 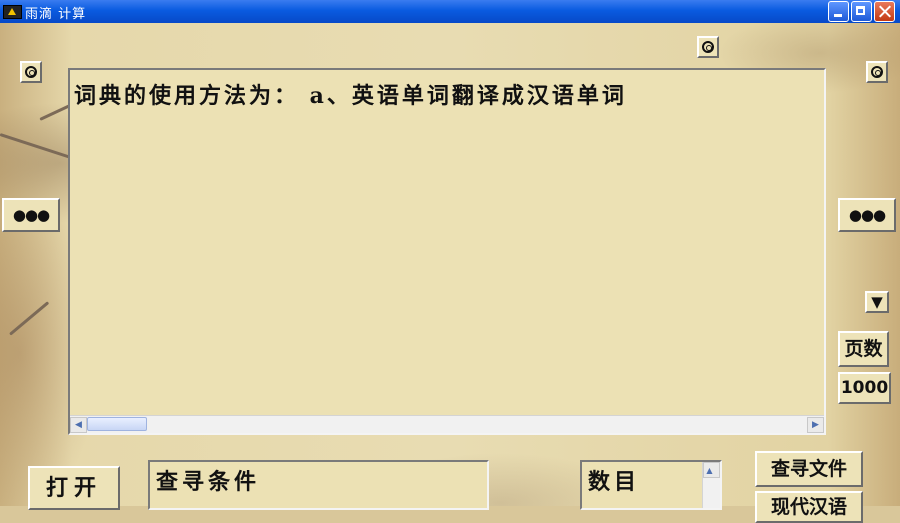 I want to click on count-field: 数目 ▲, so click(x=651, y=485).